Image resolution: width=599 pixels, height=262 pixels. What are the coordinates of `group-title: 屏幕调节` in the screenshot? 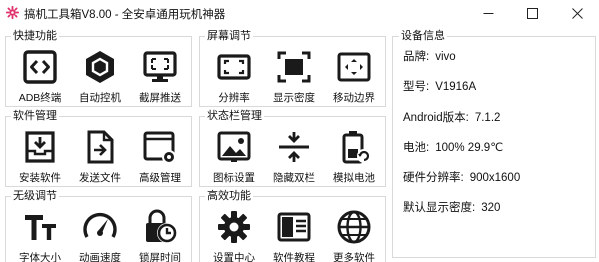 It's located at (229, 36).